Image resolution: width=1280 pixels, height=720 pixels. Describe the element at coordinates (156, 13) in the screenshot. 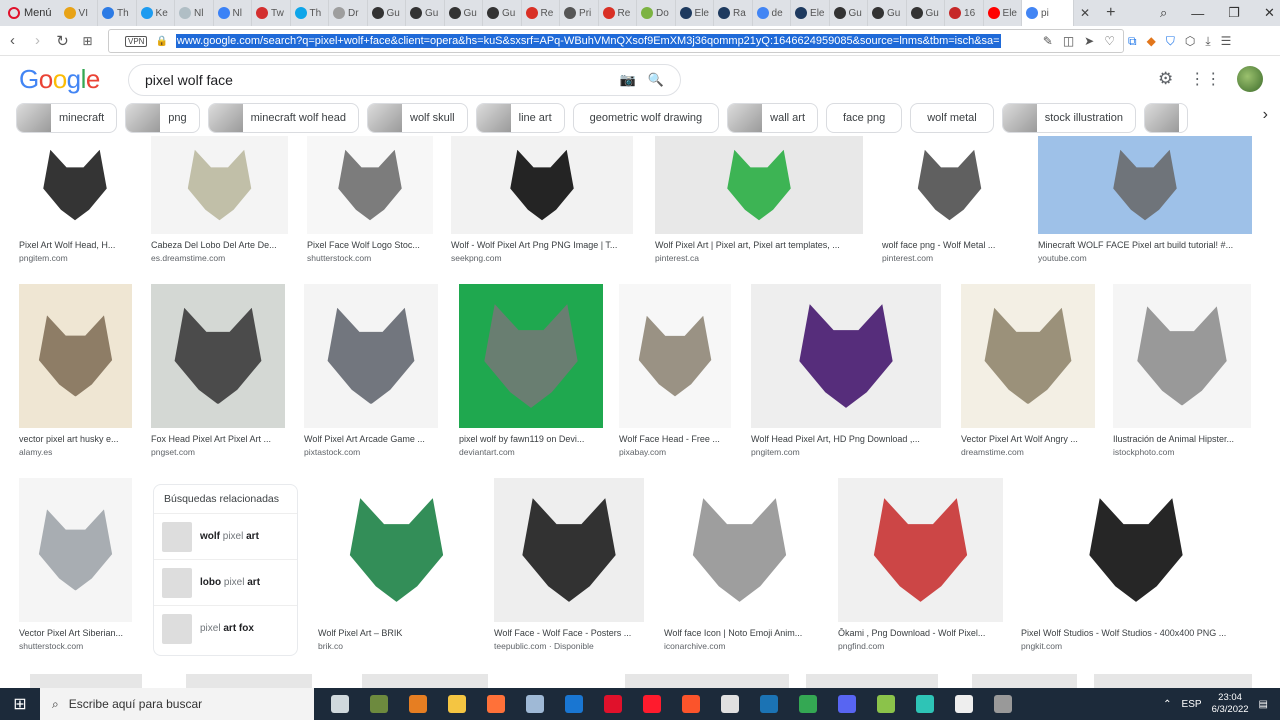

I see `browser-tab: Ke` at that location.